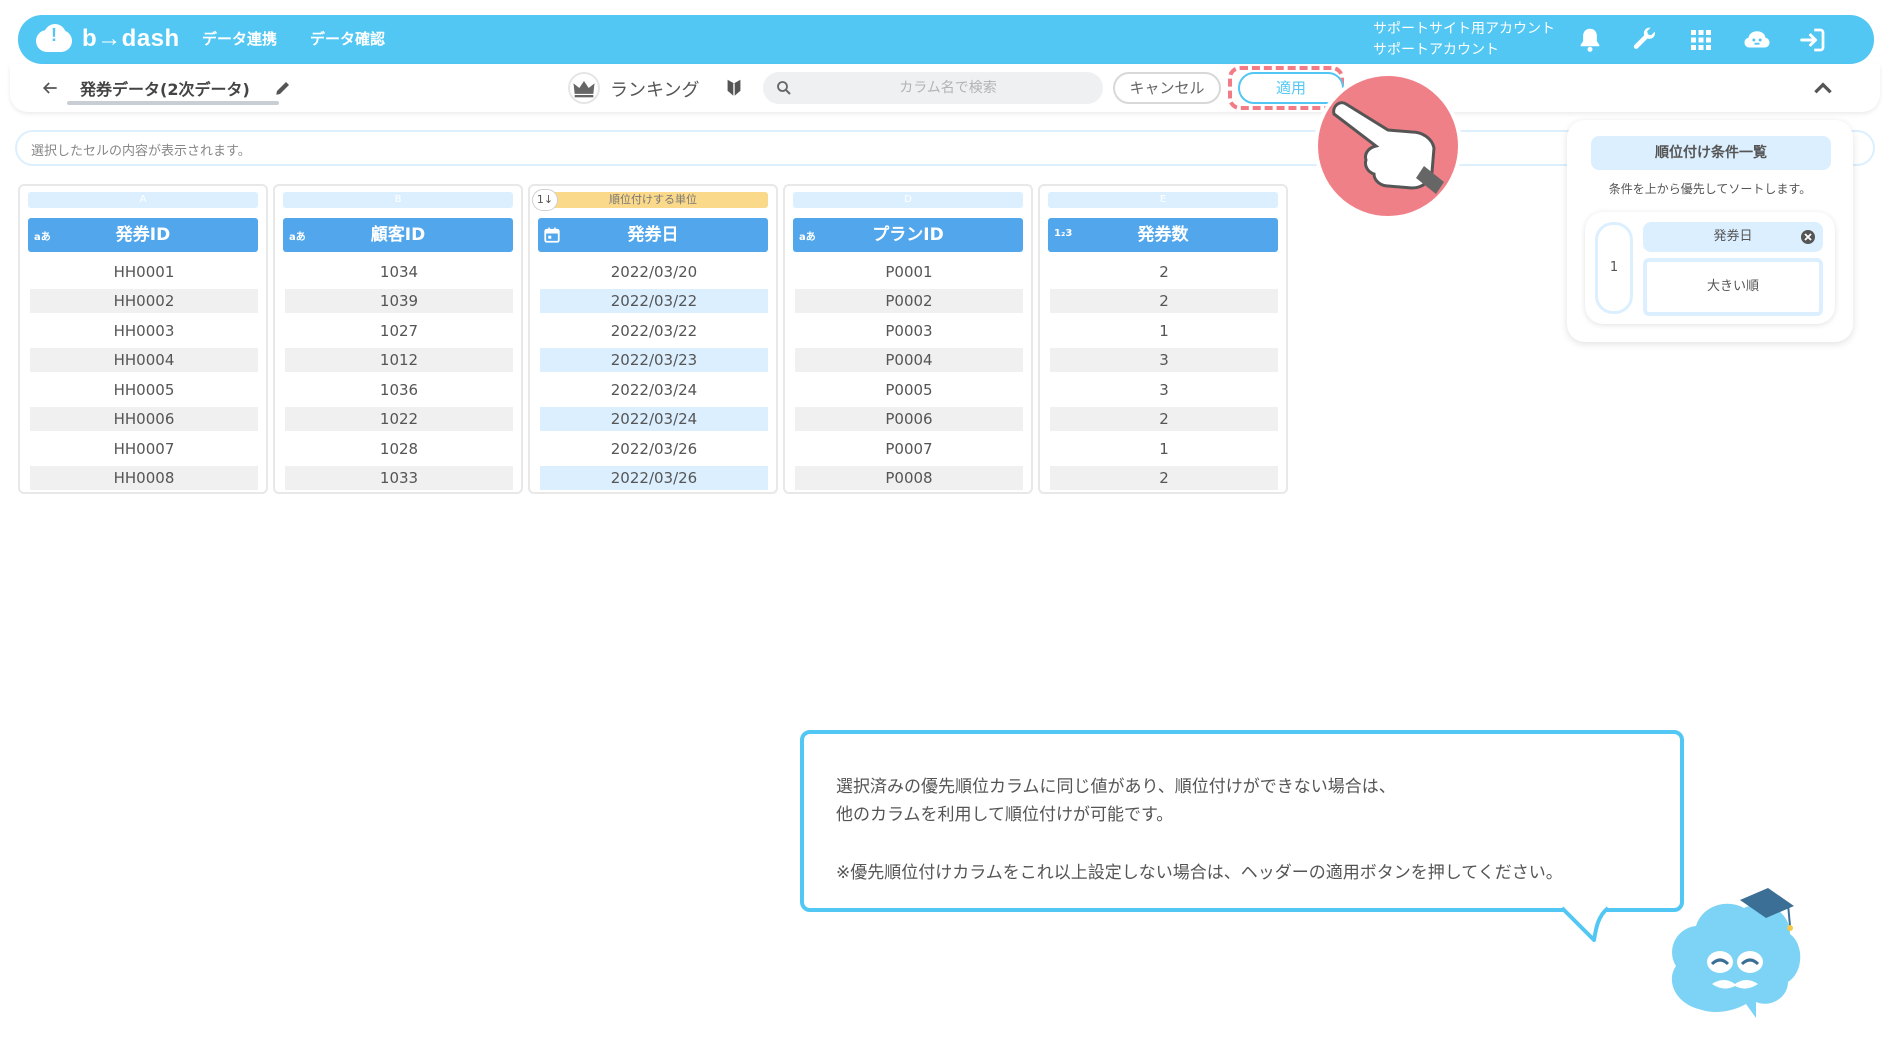 The image size is (1890, 1063). I want to click on column-name: 発券日, so click(653, 235).